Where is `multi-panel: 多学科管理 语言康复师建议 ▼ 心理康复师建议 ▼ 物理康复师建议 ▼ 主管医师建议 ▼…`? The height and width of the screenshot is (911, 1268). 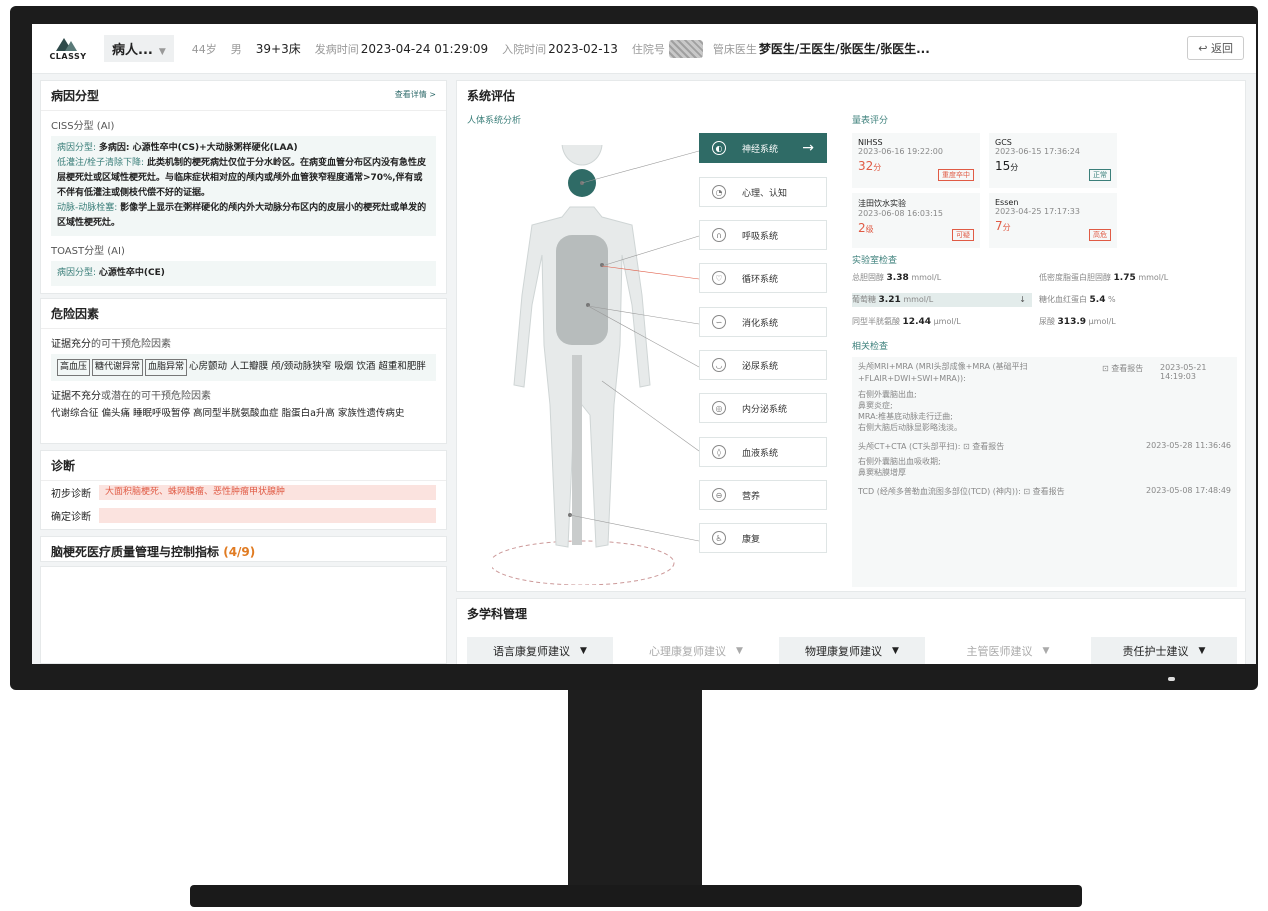
multi-panel: 多学科管理 语言康复师建议 ▼ 心理康复师建议 ▼ 物理康复师建议 ▼ 主管医师建议 ▼… is located at coordinates (851, 631).